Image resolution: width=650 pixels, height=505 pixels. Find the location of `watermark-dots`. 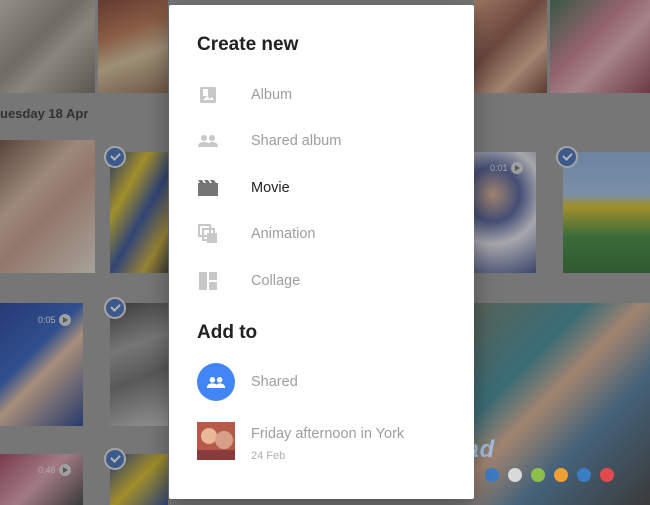

watermark-dots is located at coordinates (549, 475).